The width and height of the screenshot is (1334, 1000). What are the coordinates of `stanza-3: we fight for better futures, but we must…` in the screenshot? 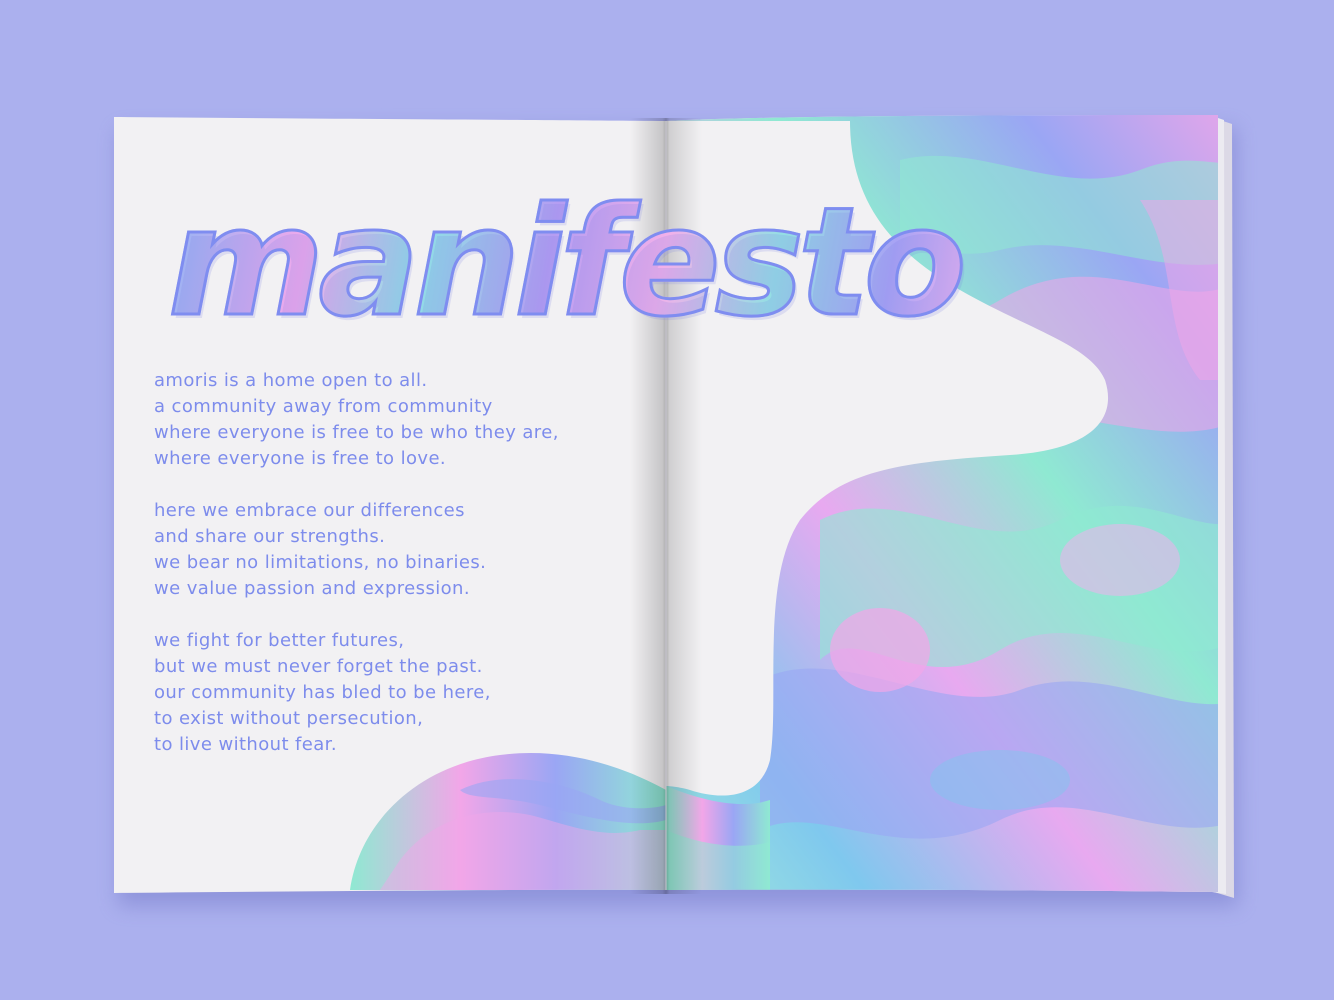 It's located at (356, 693).